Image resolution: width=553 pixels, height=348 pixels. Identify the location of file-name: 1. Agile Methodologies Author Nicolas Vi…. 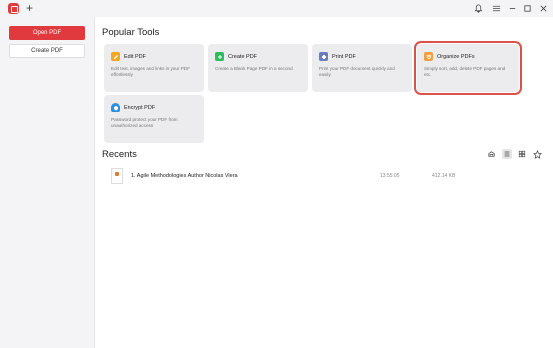
(184, 176).